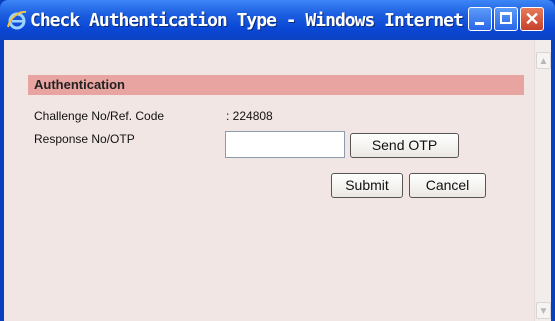 The image size is (555, 321). Describe the element at coordinates (99, 116) in the screenshot. I see `challenge-label: Challenge No/Ref. Code` at that location.